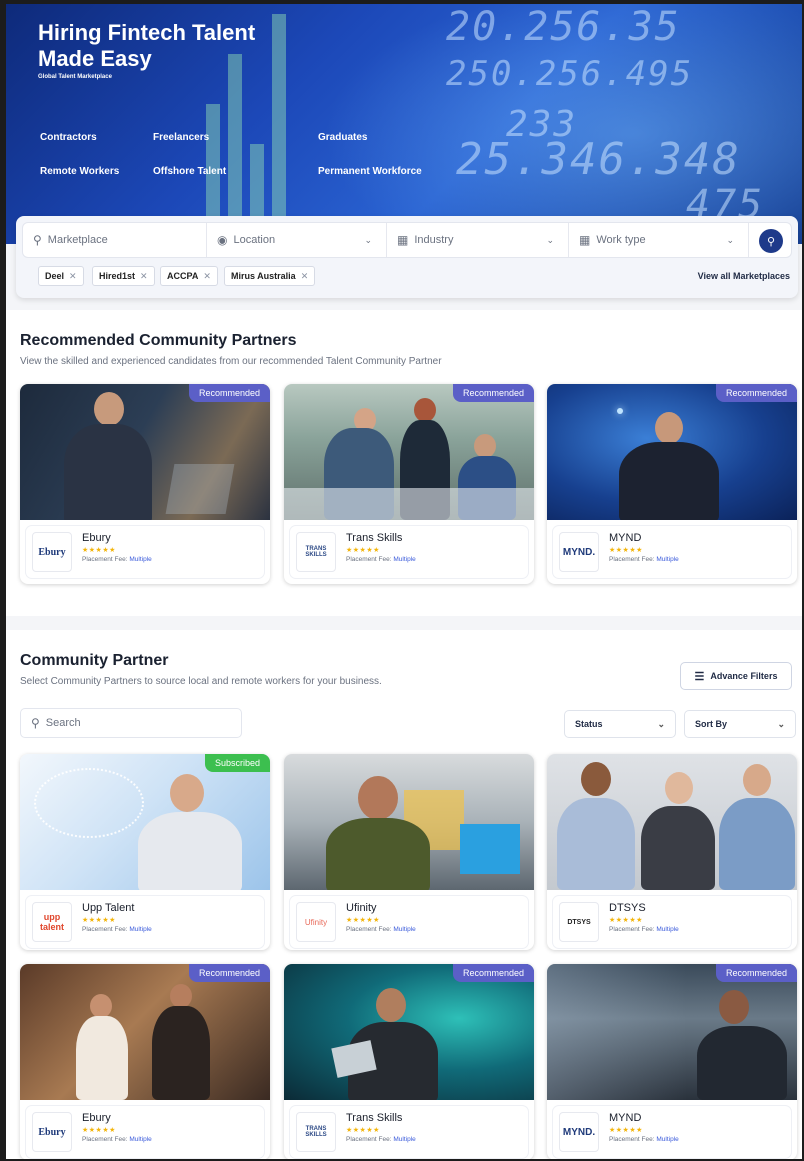 The image size is (804, 1161). I want to click on worktype-select: ▦ Work type ⌄, so click(659, 240).